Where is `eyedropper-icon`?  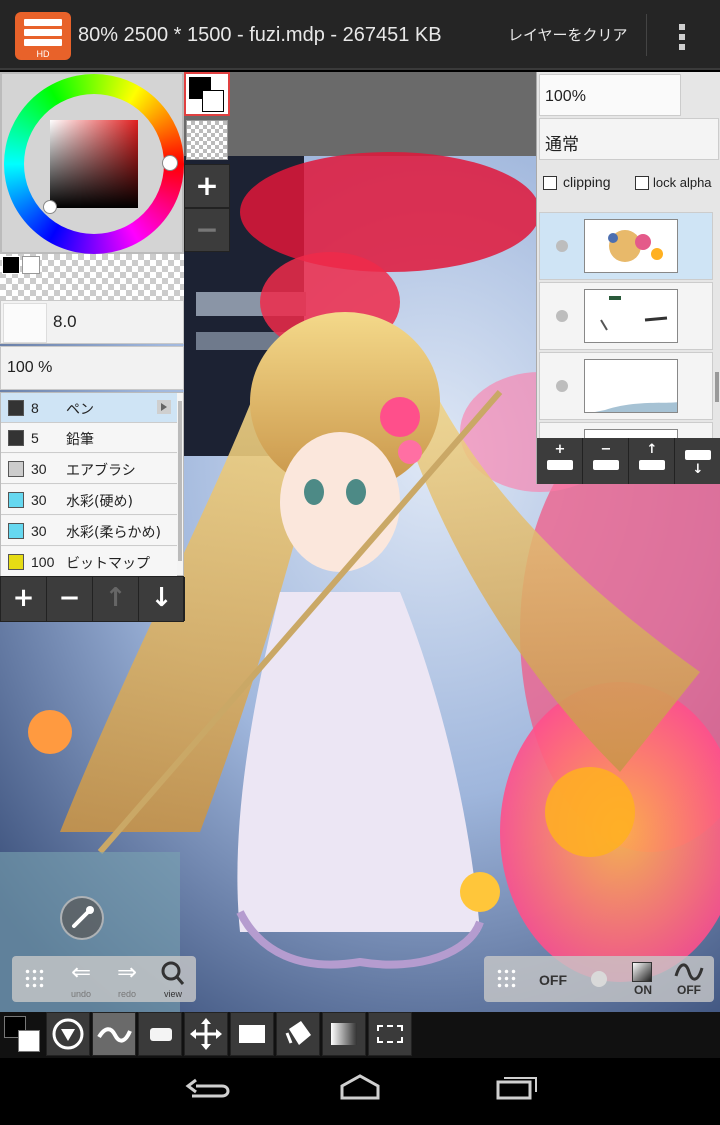
eyedropper-icon is located at coordinates (83, 917).